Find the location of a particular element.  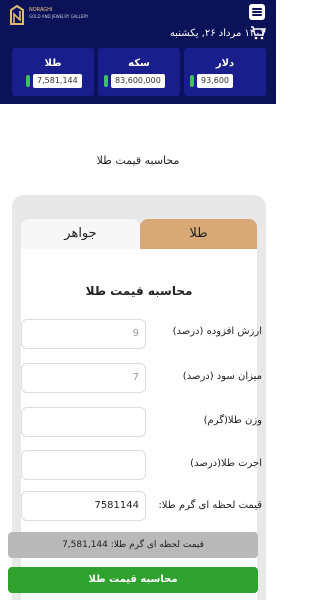

price-card-title: سکه is located at coordinates (139, 63).